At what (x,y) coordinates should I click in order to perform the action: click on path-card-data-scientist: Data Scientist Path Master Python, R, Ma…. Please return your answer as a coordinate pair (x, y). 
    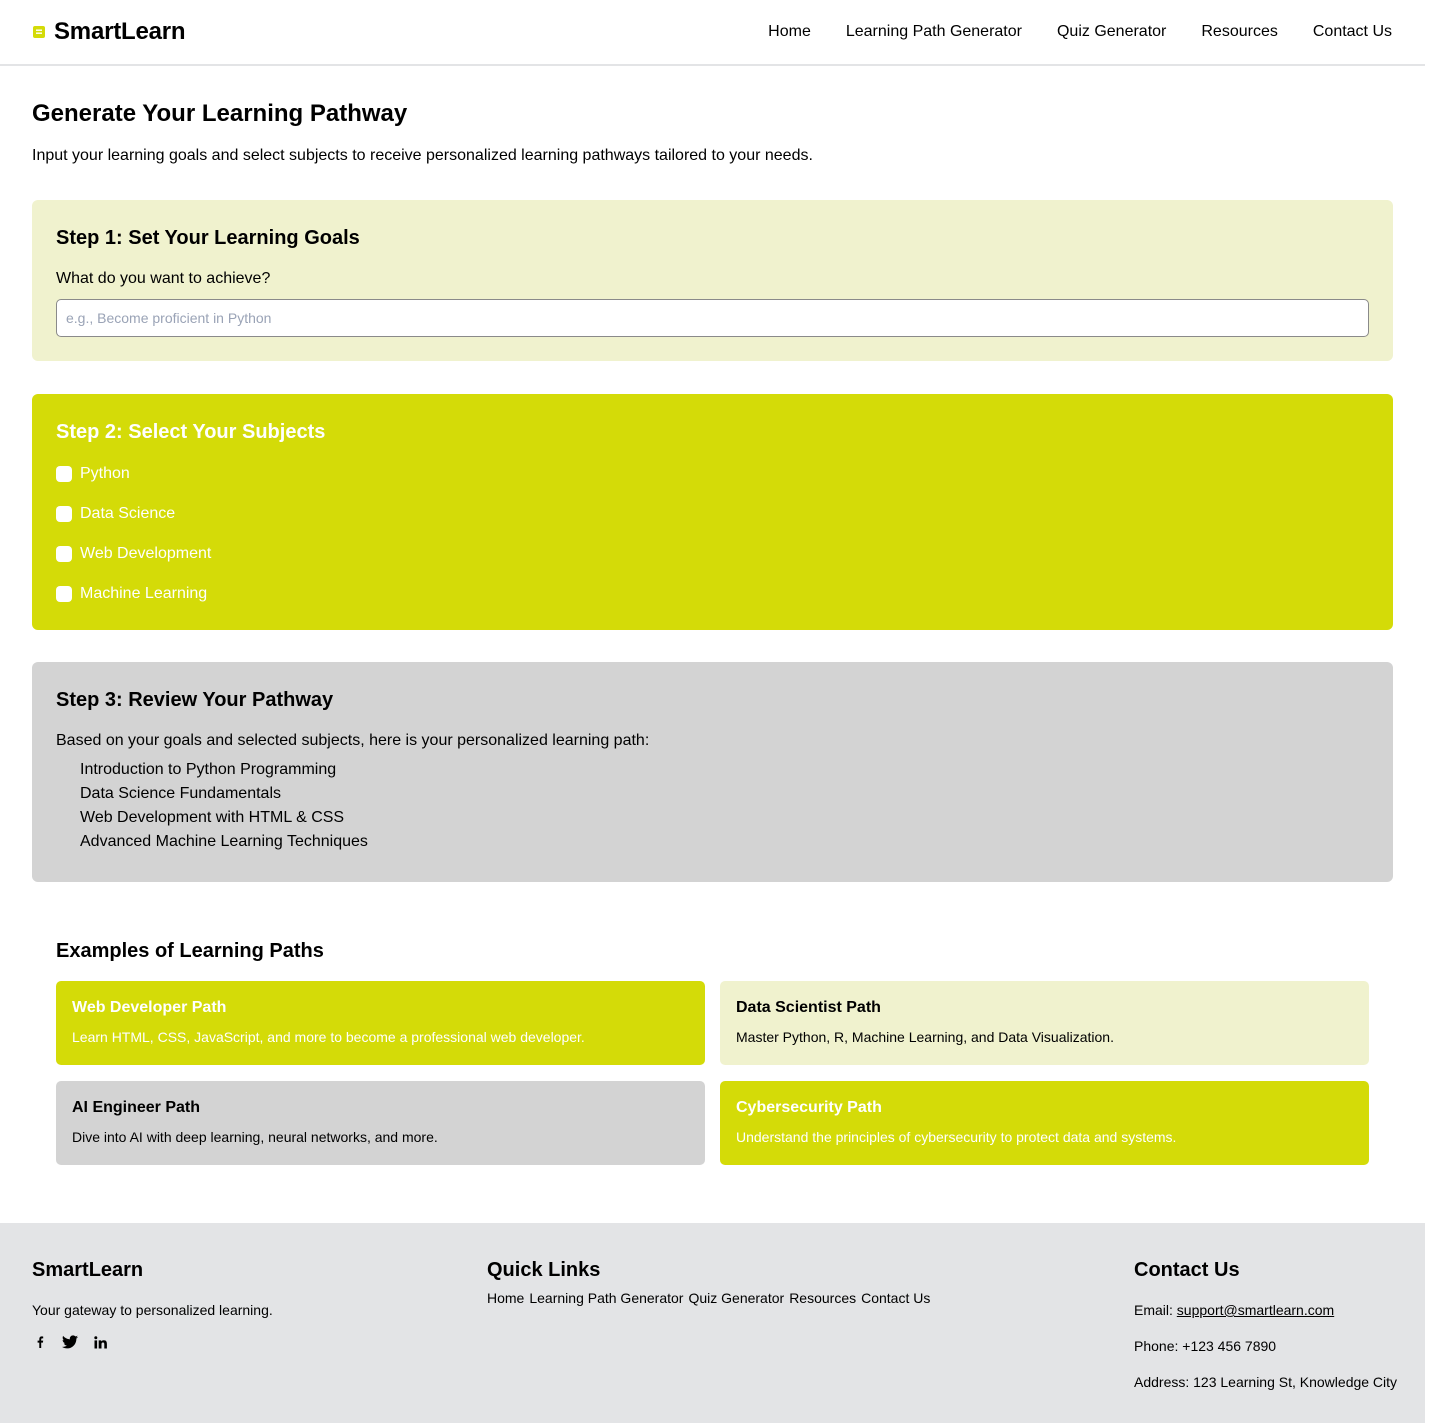
    Looking at the image, I should click on (1044, 1023).